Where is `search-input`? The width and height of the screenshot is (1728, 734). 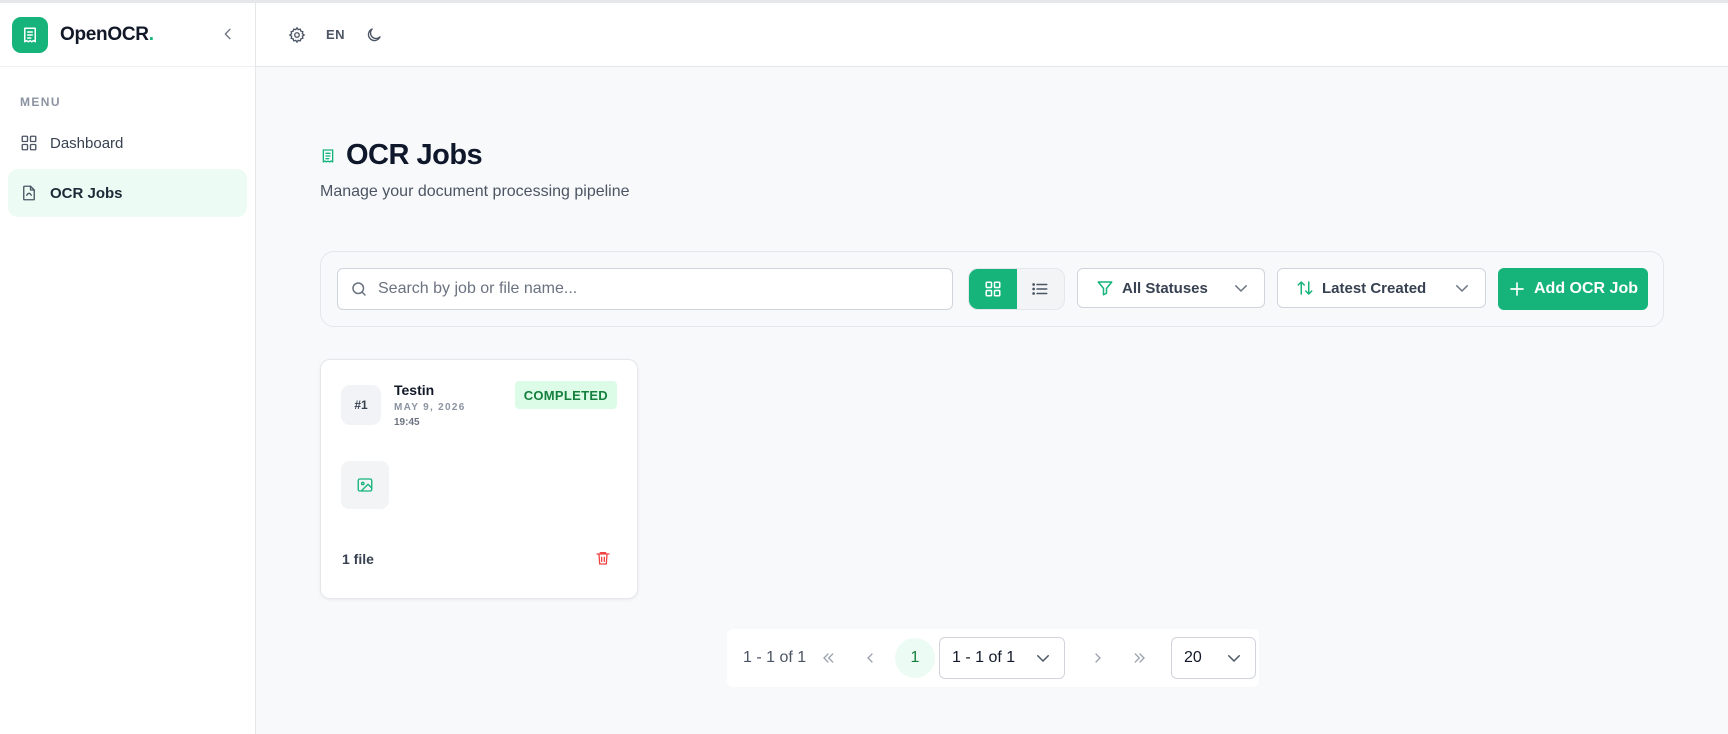 search-input is located at coordinates (658, 289).